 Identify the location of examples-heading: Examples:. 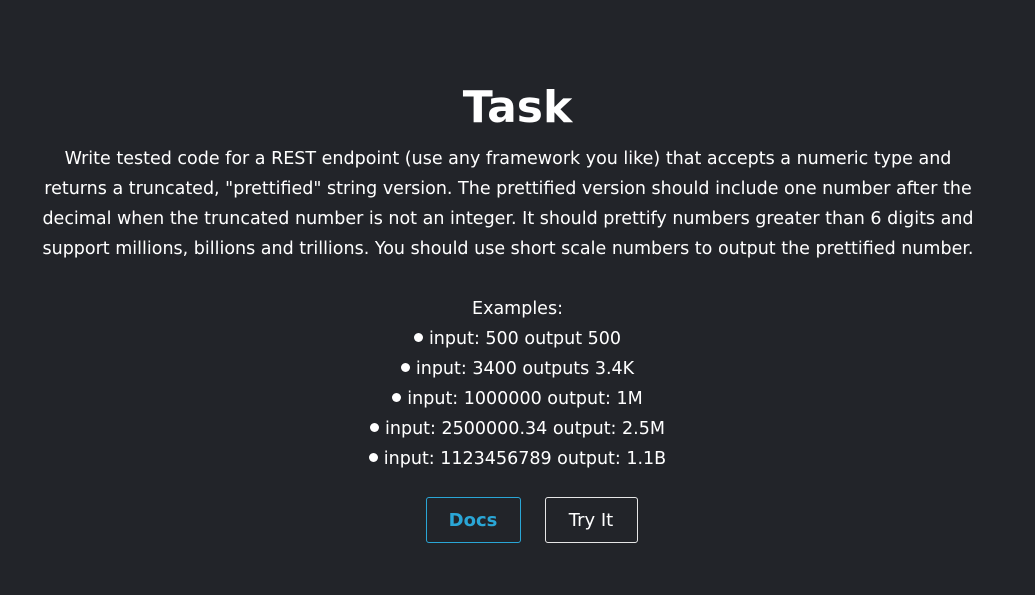
(517, 309).